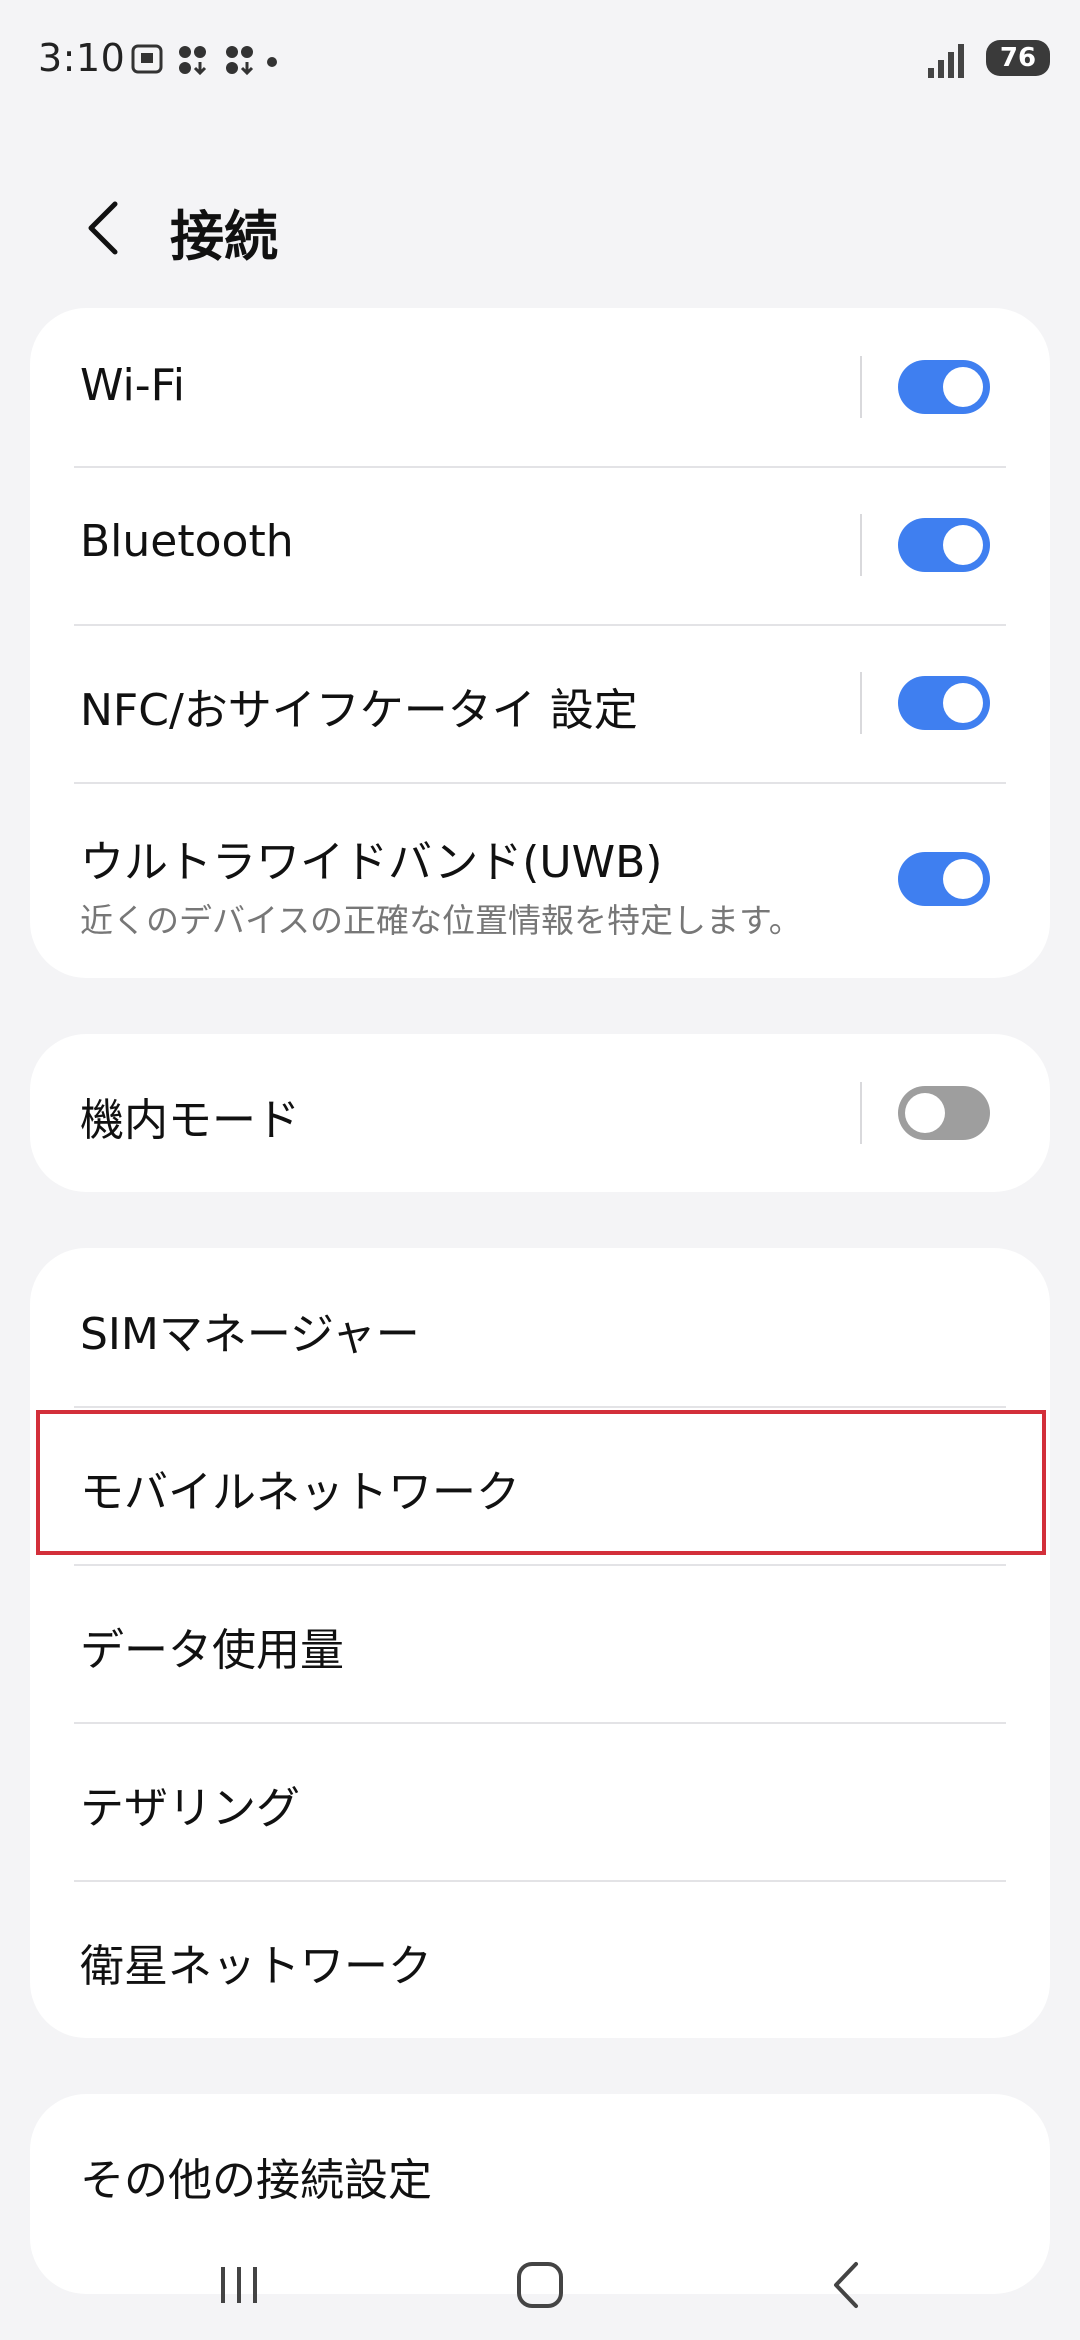  Describe the element at coordinates (441, 920) in the screenshot. I see `uwb-sublabel: 近くのデバイスの正確な位置情報を特定します。` at that location.